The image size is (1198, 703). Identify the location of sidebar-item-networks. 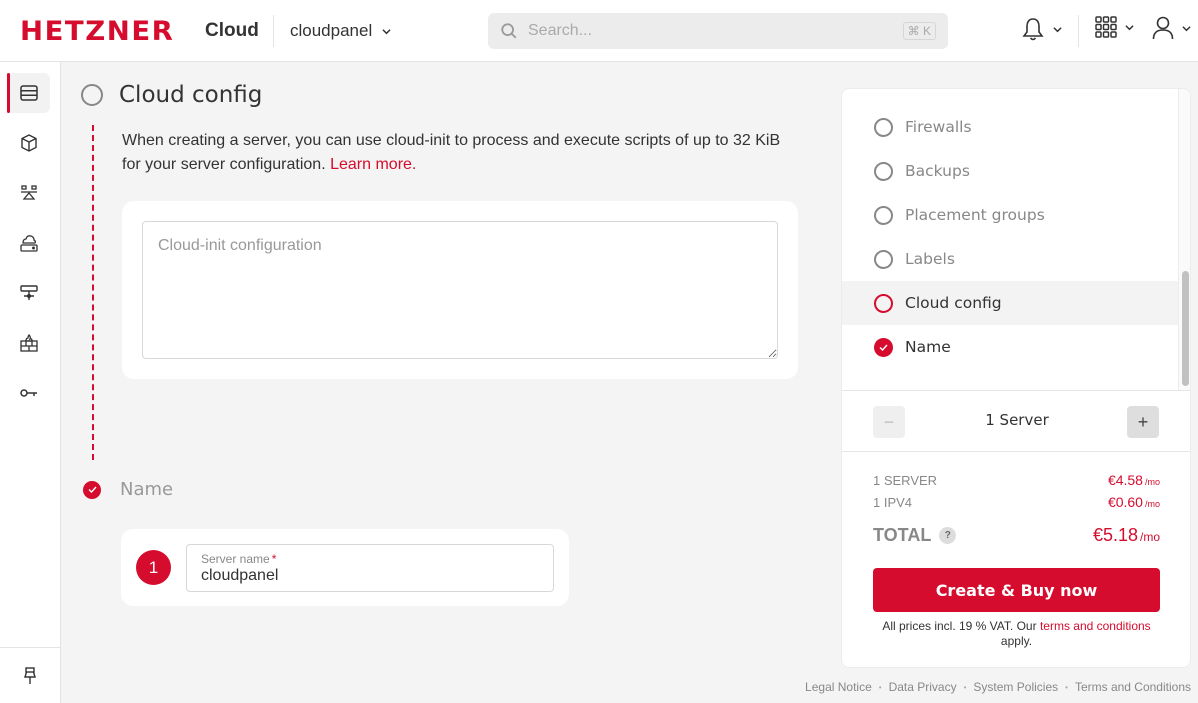
(28, 293).